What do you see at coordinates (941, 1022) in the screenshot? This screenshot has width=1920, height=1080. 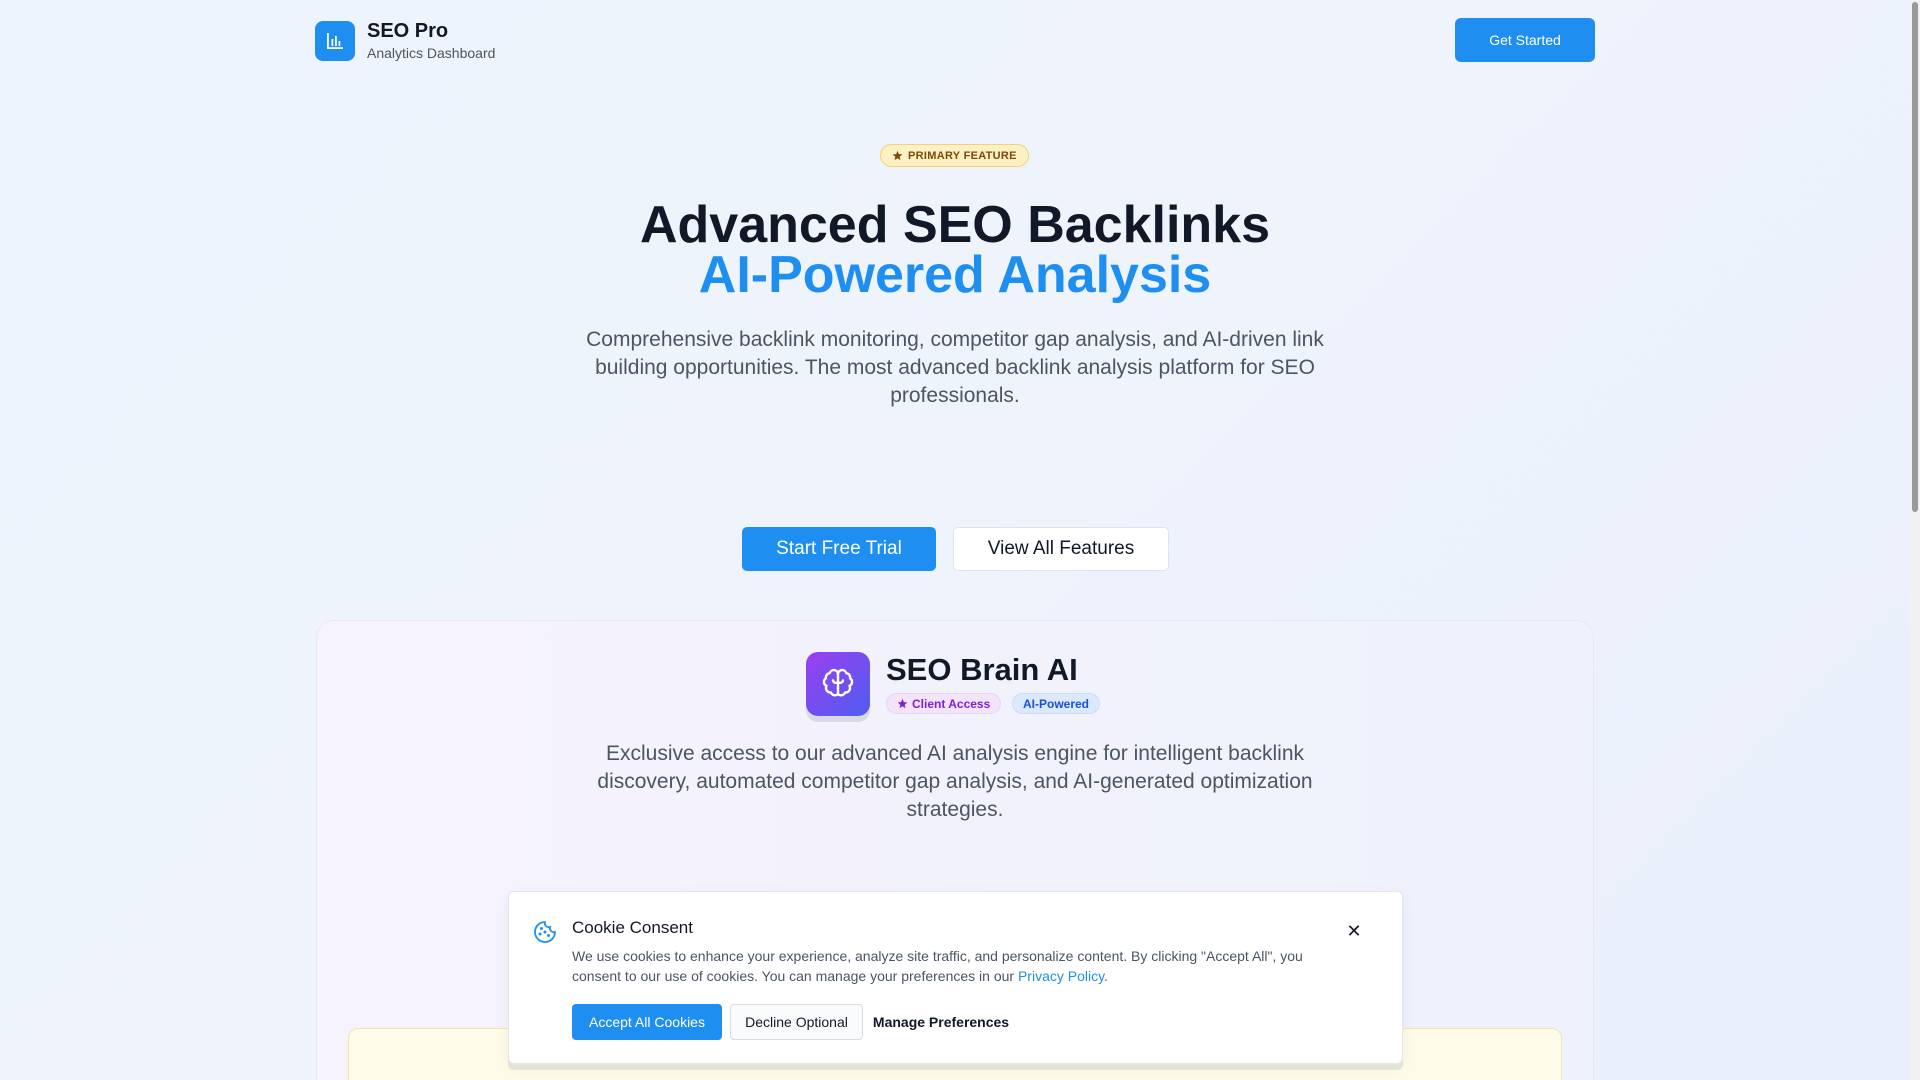 I see `manage-preferences-button: Manage Preferences` at bounding box center [941, 1022].